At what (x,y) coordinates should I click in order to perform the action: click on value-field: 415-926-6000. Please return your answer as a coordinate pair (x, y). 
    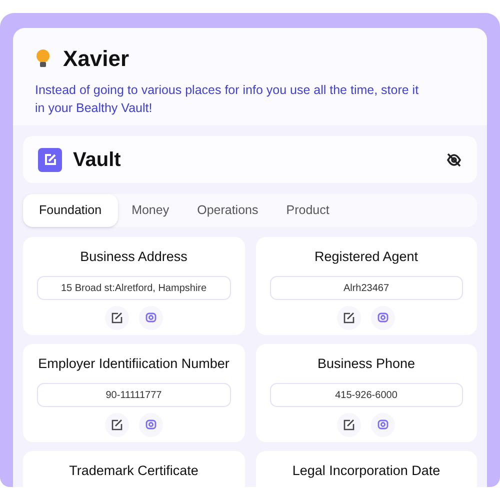
    Looking at the image, I should click on (366, 395).